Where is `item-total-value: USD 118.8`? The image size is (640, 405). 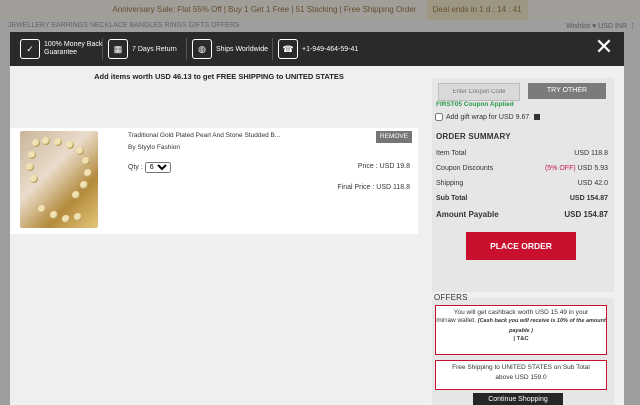 item-total-value: USD 118.8 is located at coordinates (591, 153).